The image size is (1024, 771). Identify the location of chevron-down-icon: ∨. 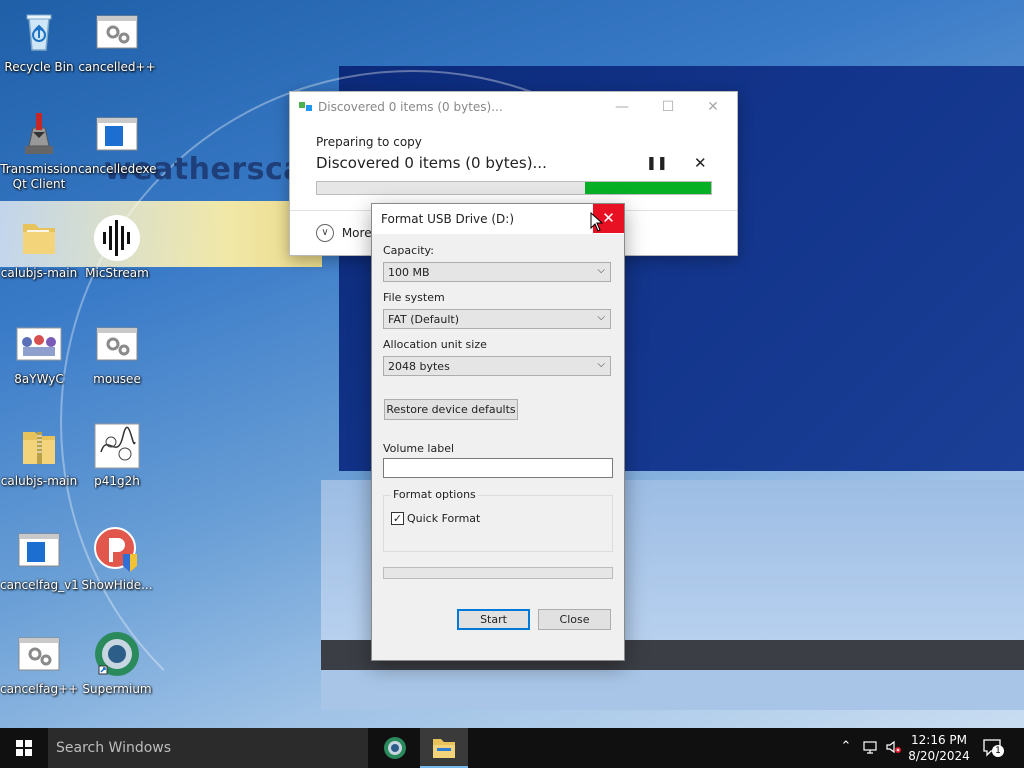
(325, 233).